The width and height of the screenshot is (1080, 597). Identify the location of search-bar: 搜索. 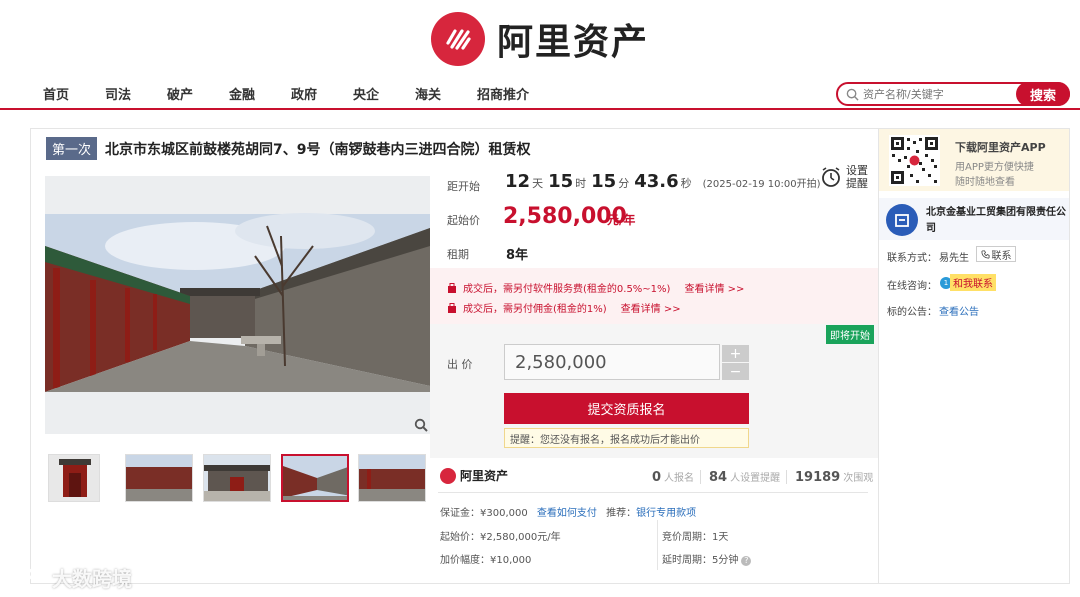
(953, 94).